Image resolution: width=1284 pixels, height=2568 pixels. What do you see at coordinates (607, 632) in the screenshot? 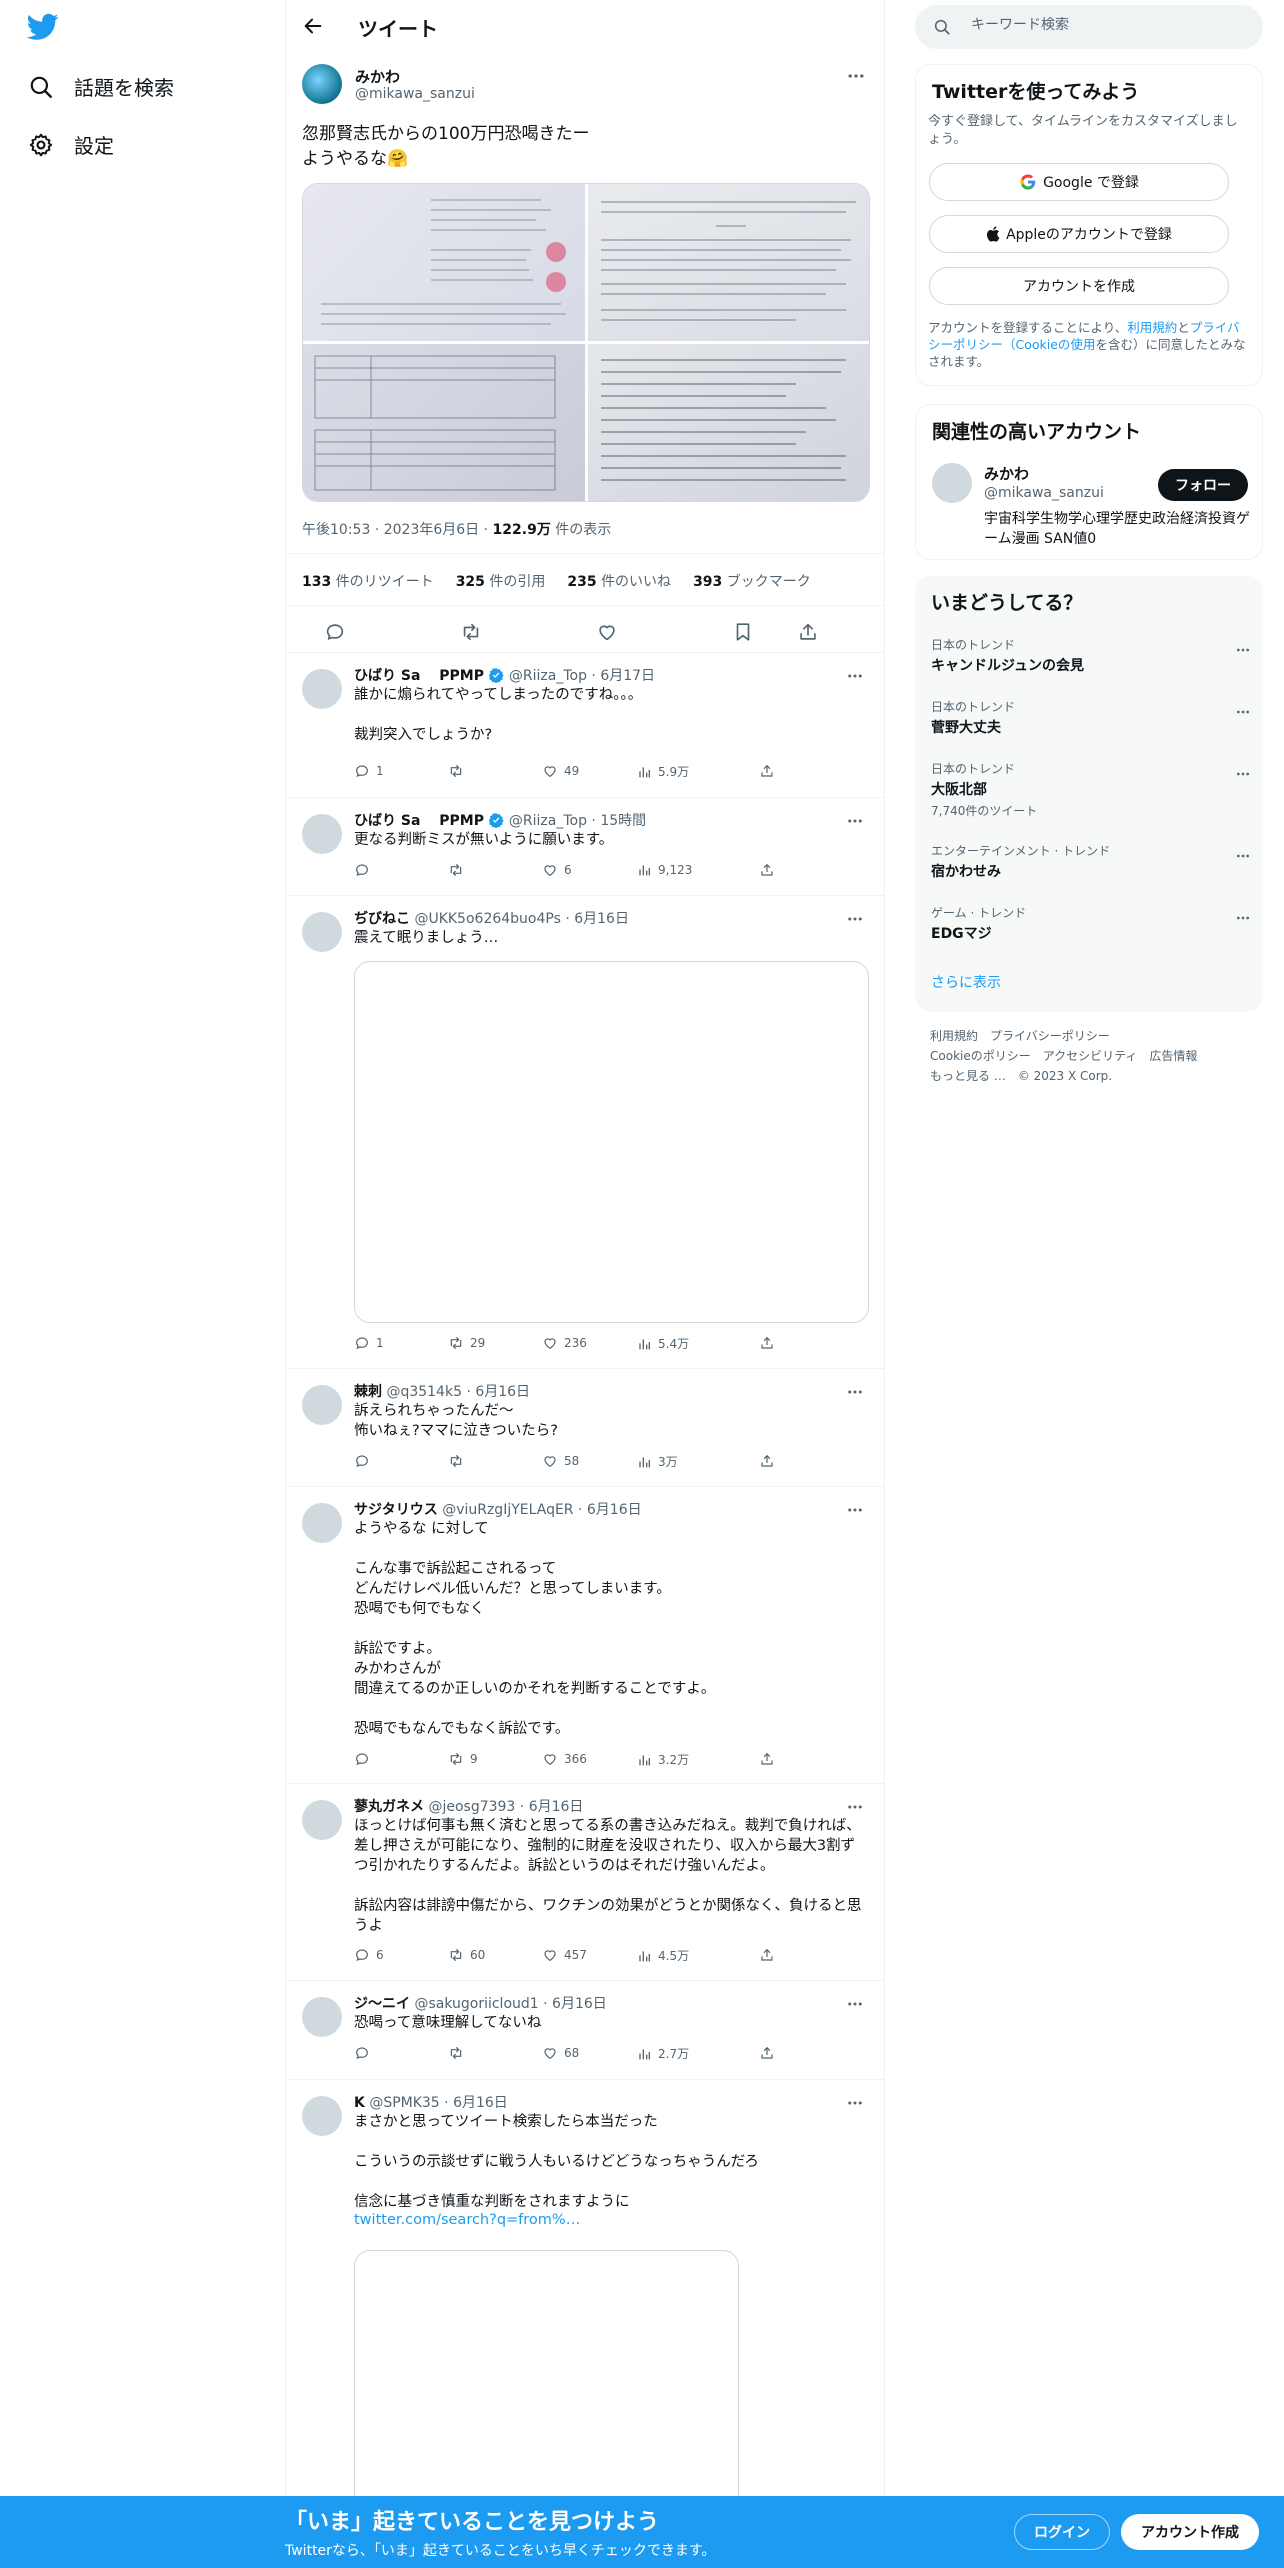
I see `like-icon` at bounding box center [607, 632].